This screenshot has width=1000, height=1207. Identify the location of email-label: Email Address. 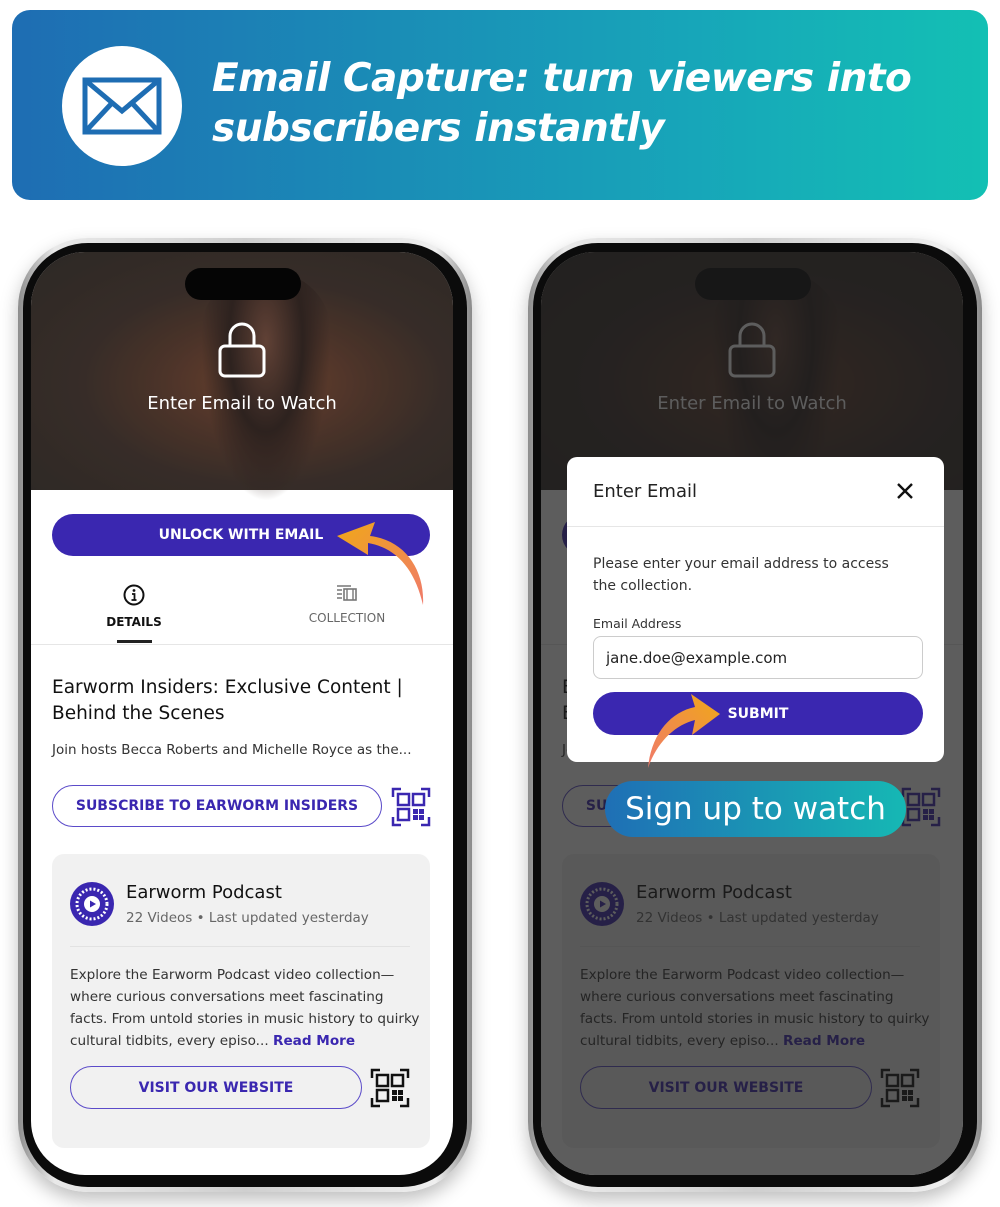
(637, 623).